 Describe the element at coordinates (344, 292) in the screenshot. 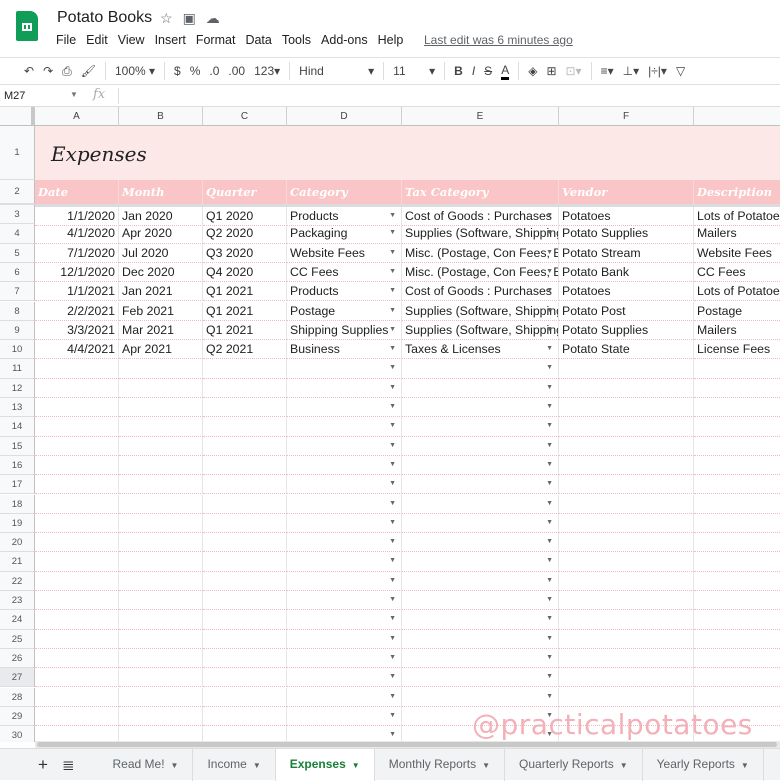

I see `cell: Products ▼` at that location.